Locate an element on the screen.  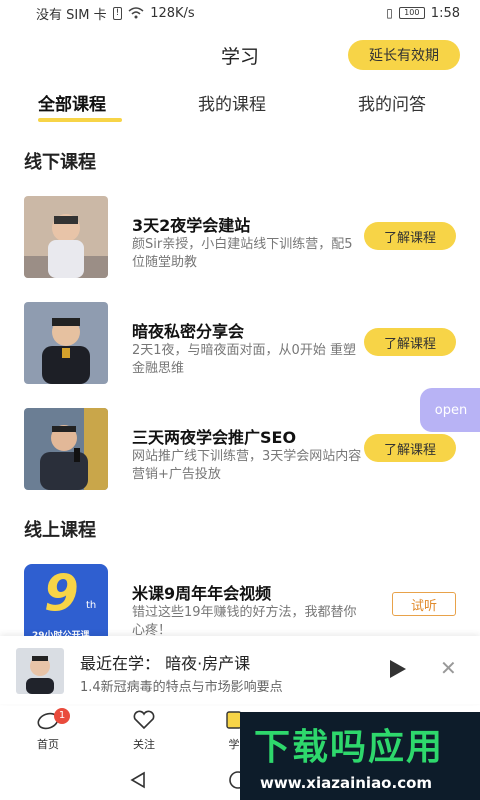
extend-validity-button: 延长有效期 is located at coordinates (404, 55).